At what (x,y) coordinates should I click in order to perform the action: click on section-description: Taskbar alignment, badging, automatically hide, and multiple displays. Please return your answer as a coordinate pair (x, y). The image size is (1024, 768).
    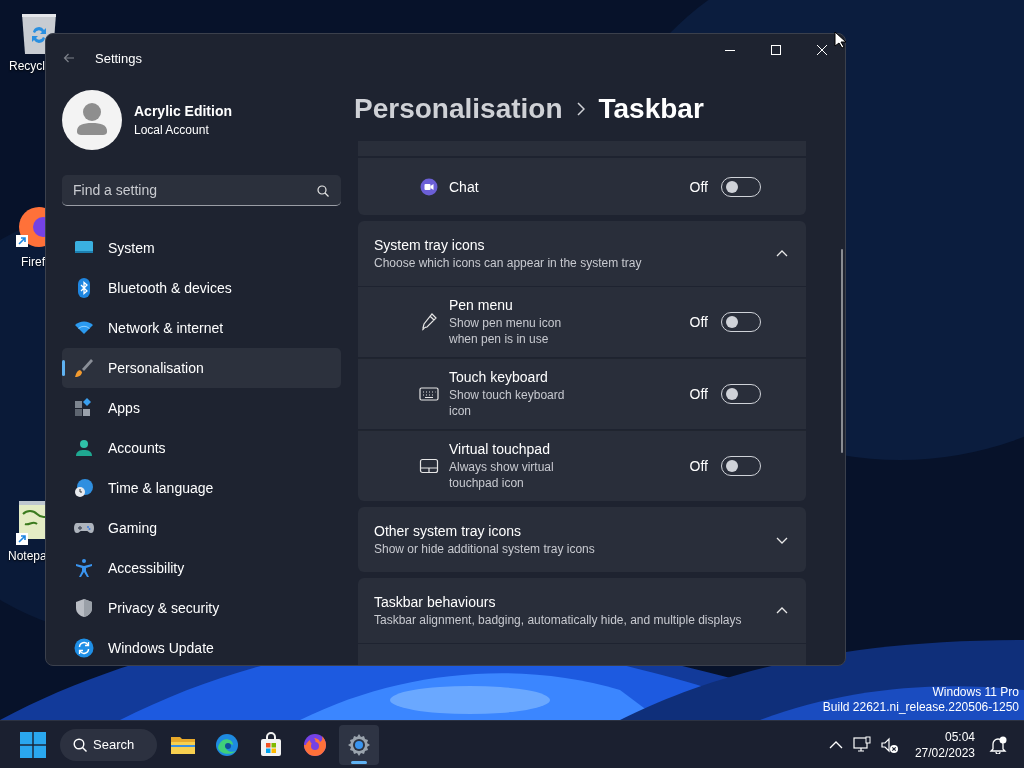
    Looking at the image, I should click on (558, 620).